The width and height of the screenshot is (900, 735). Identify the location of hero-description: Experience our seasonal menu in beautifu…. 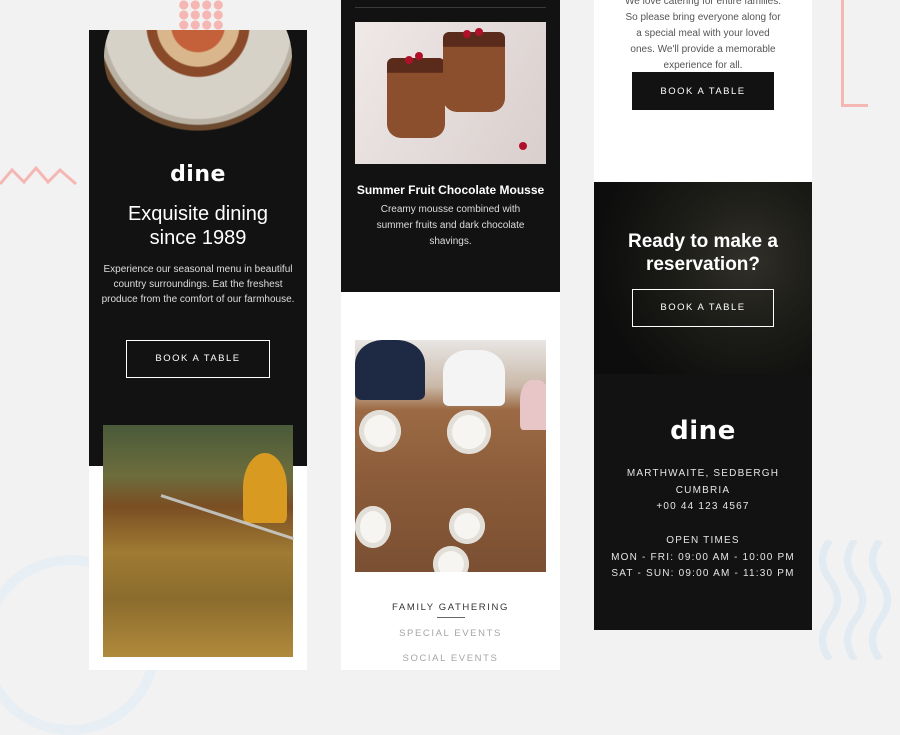
(198, 284).